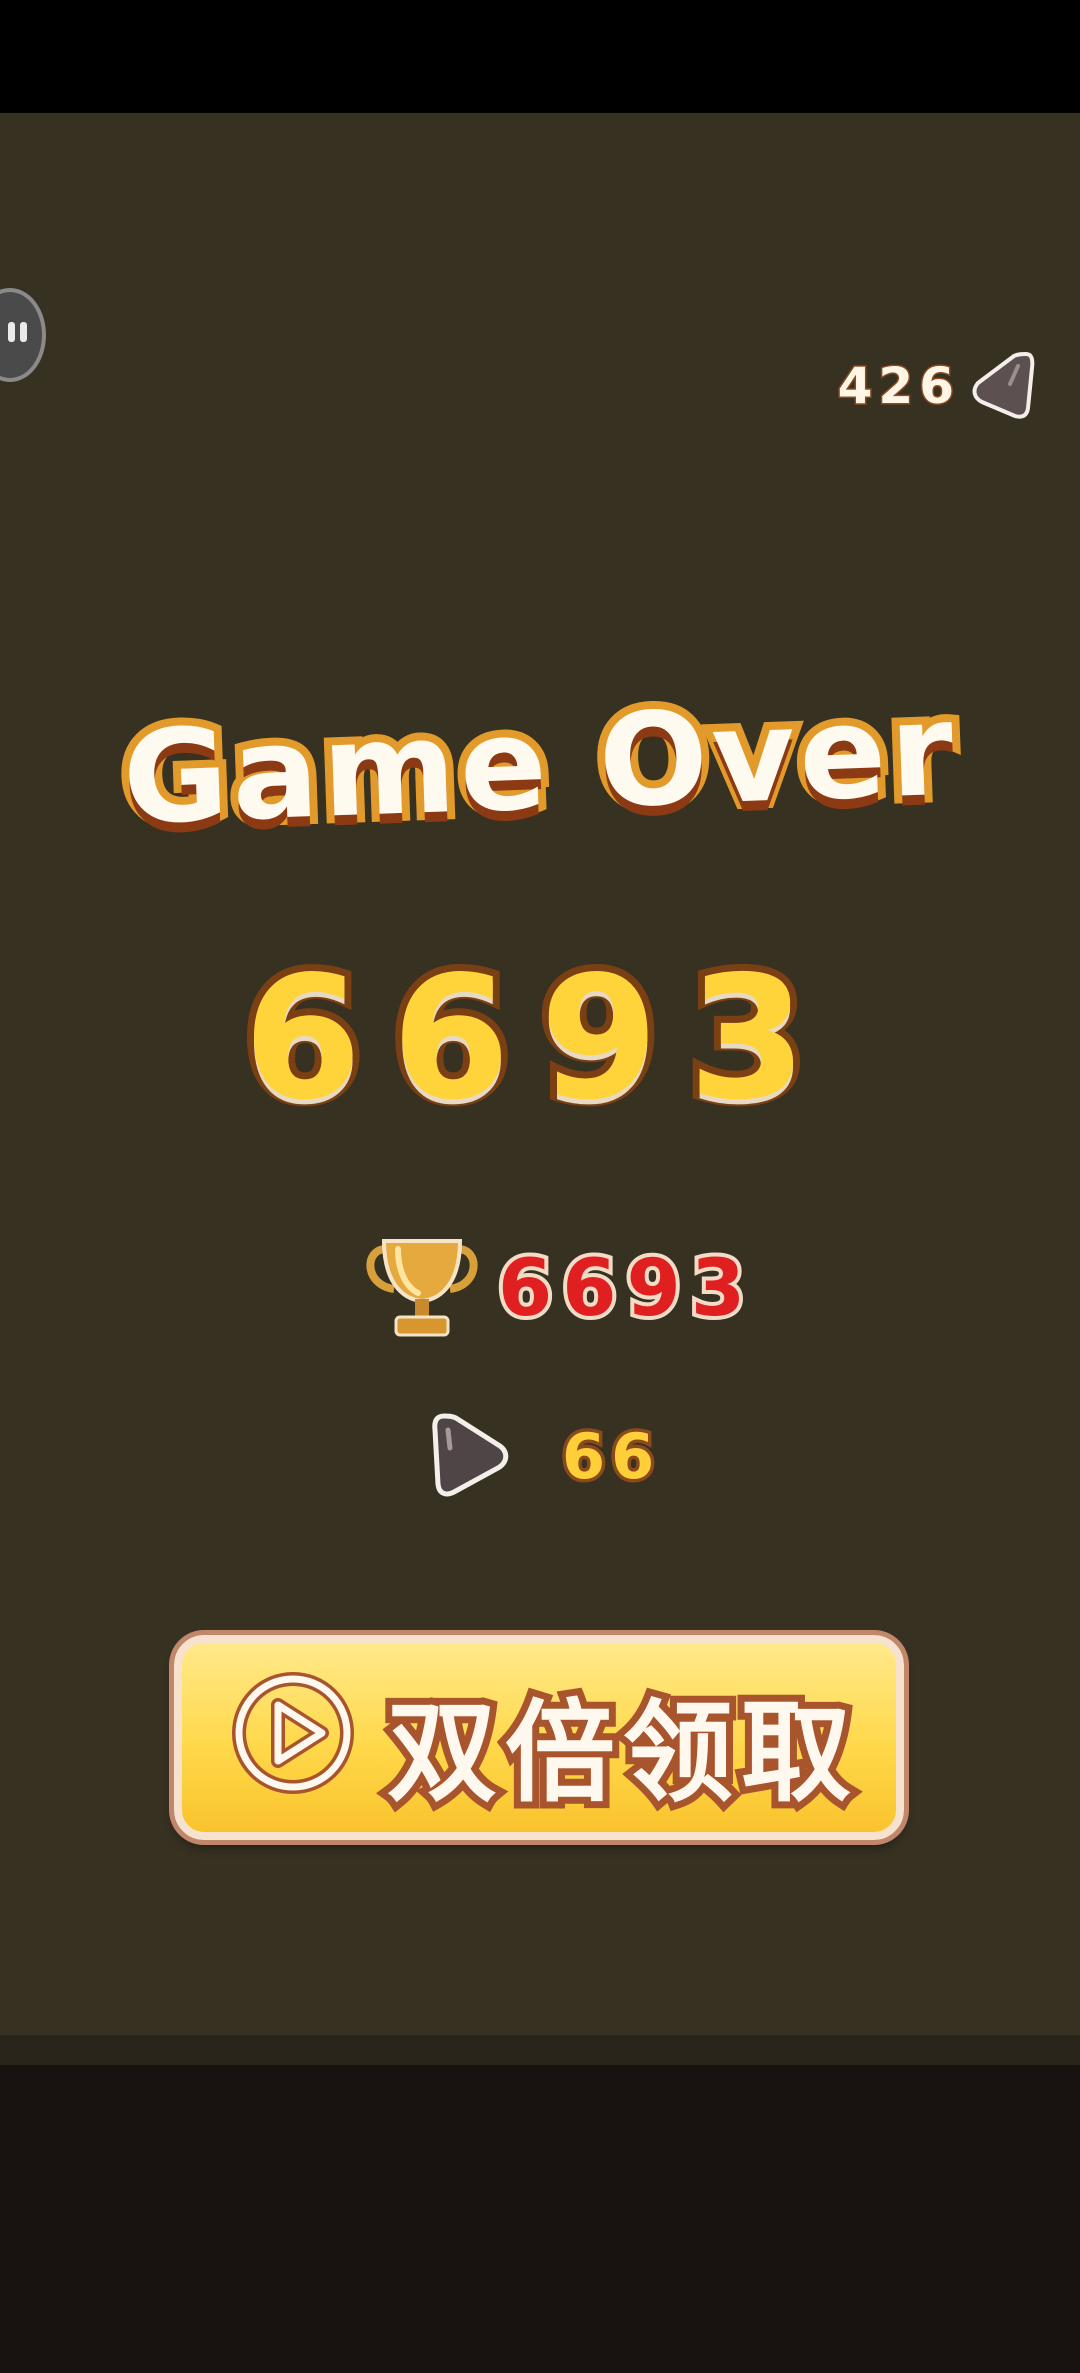 This screenshot has width=1080, height=2373. Describe the element at coordinates (619, 1753) in the screenshot. I see `double-reward-label: 双倍领取` at that location.